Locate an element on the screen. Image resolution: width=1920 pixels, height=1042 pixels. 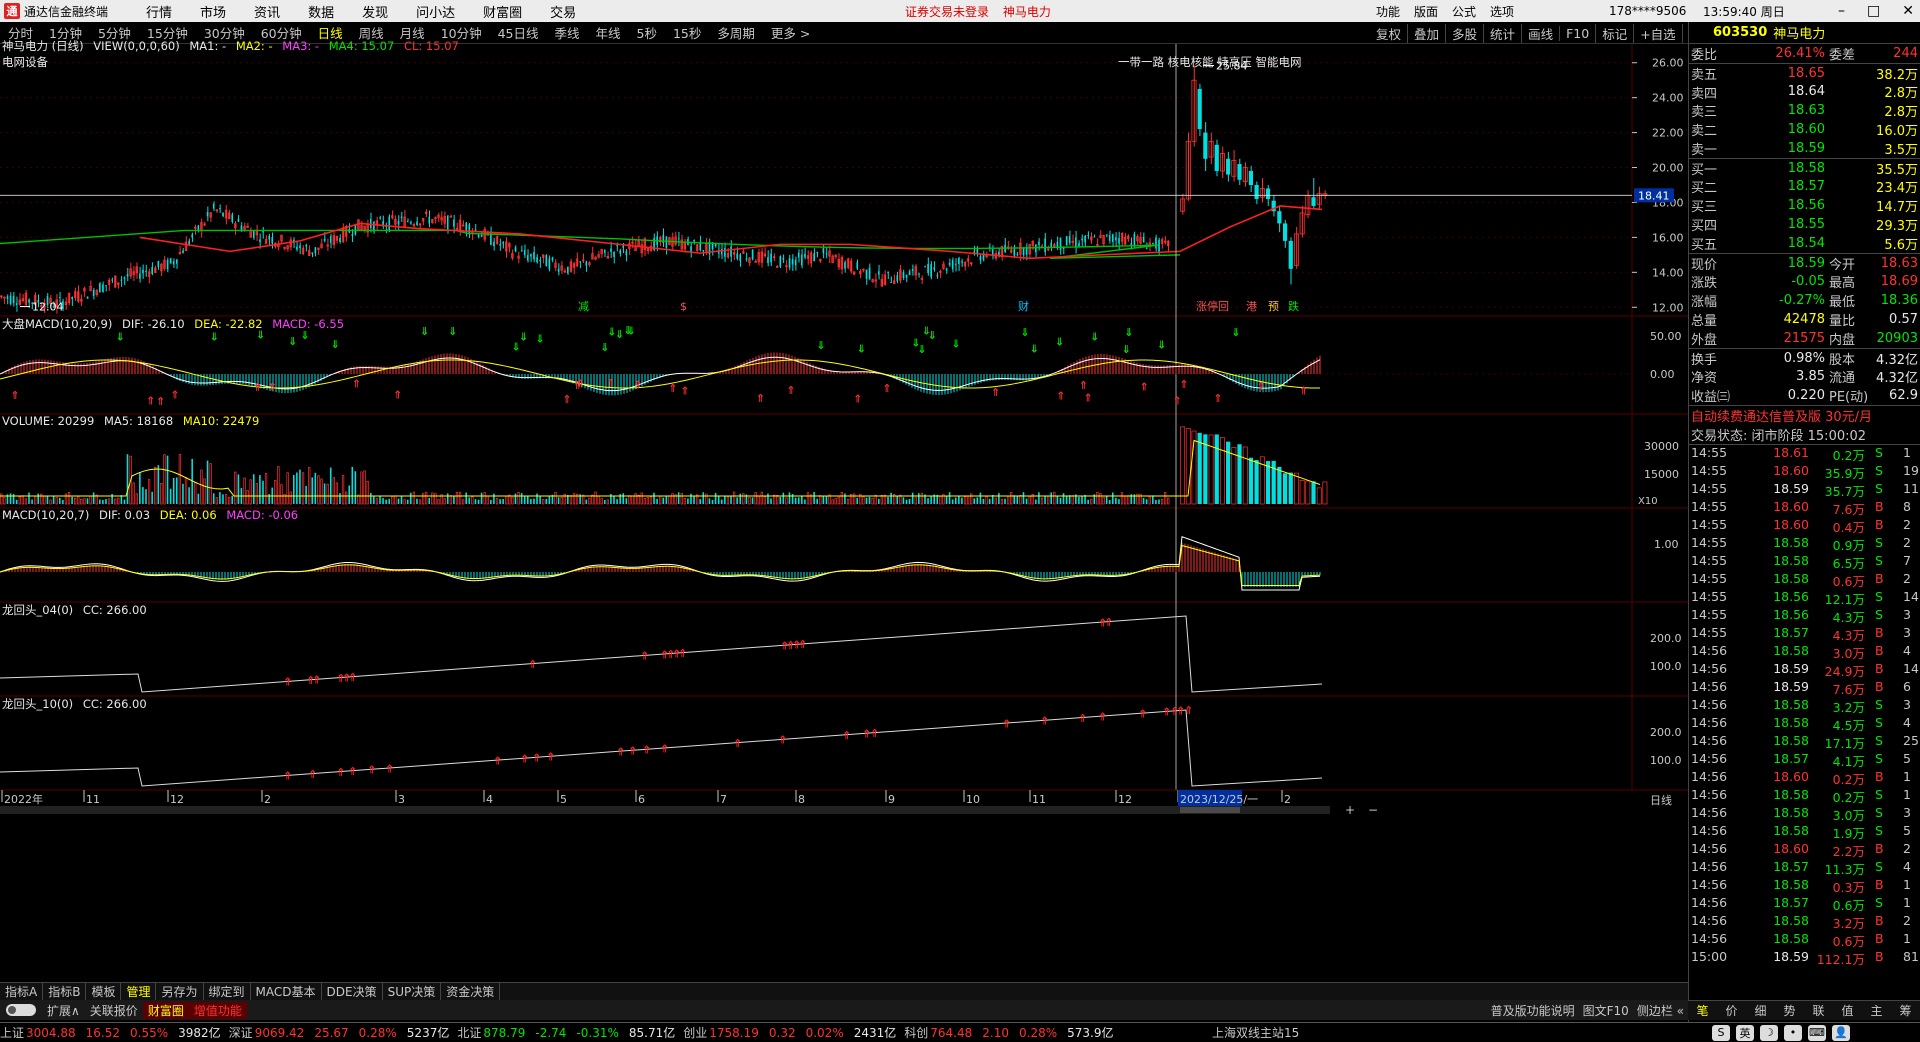
ime-icon-3: • is located at coordinates (1793, 1032).